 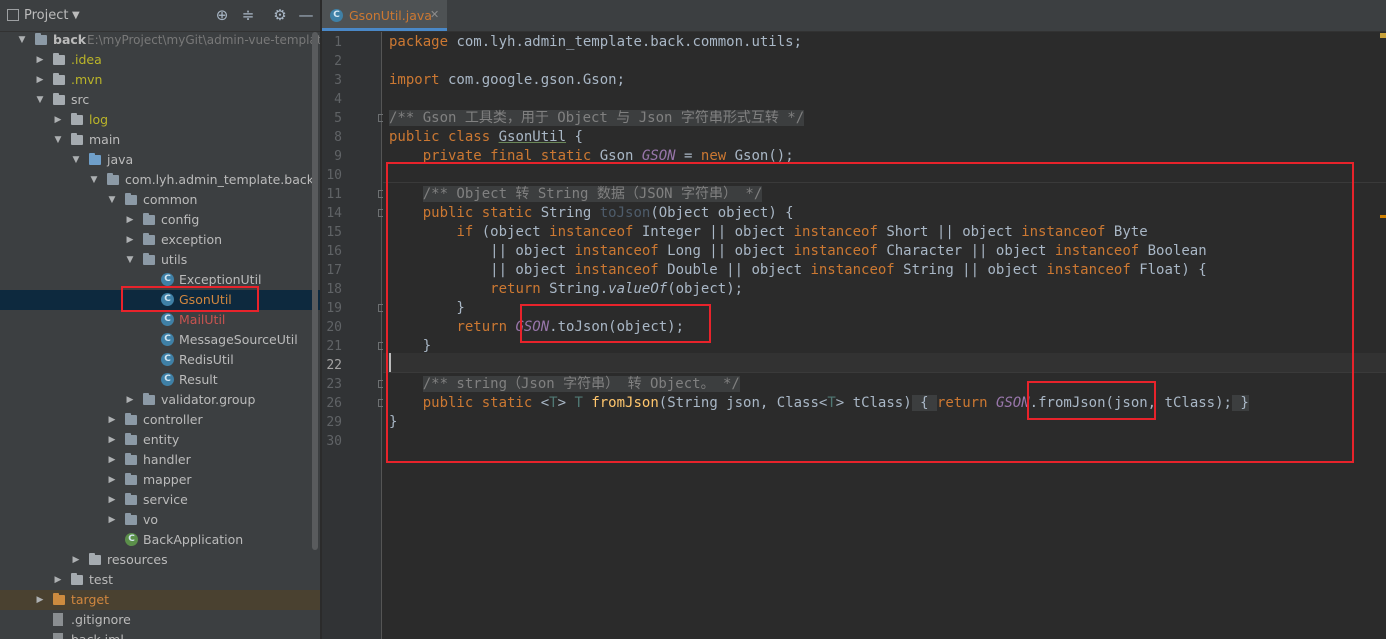 What do you see at coordinates (332, 42) in the screenshot?
I see `line-number: 1` at bounding box center [332, 42].